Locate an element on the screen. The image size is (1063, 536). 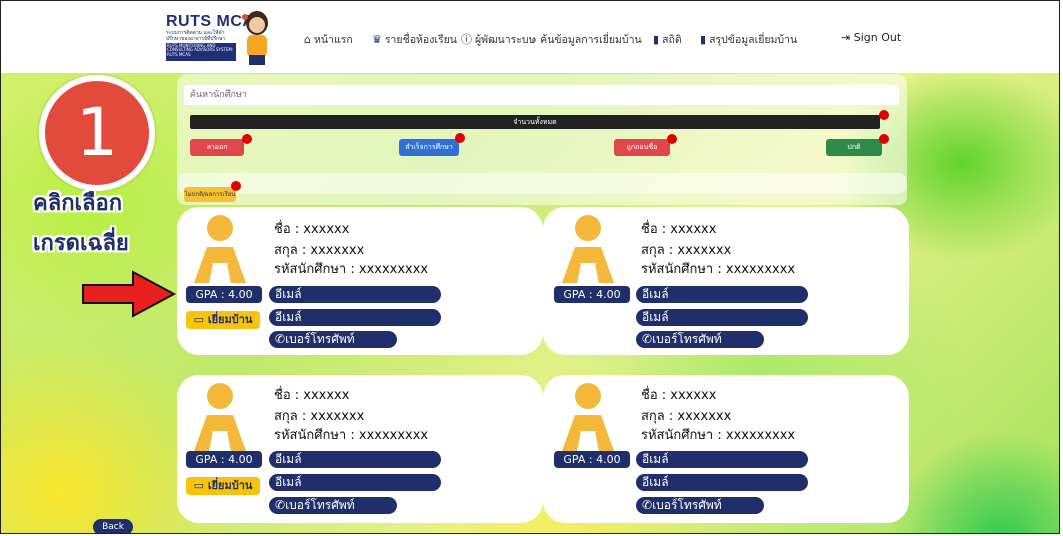
back-button: Back is located at coordinates (113, 526).